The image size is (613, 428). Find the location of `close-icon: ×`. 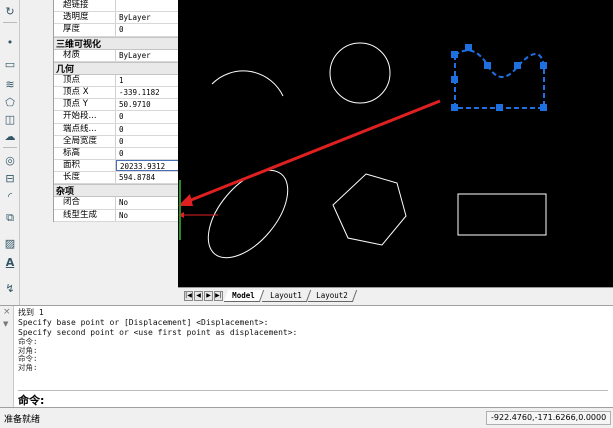

close-icon: × is located at coordinates (7, 312).